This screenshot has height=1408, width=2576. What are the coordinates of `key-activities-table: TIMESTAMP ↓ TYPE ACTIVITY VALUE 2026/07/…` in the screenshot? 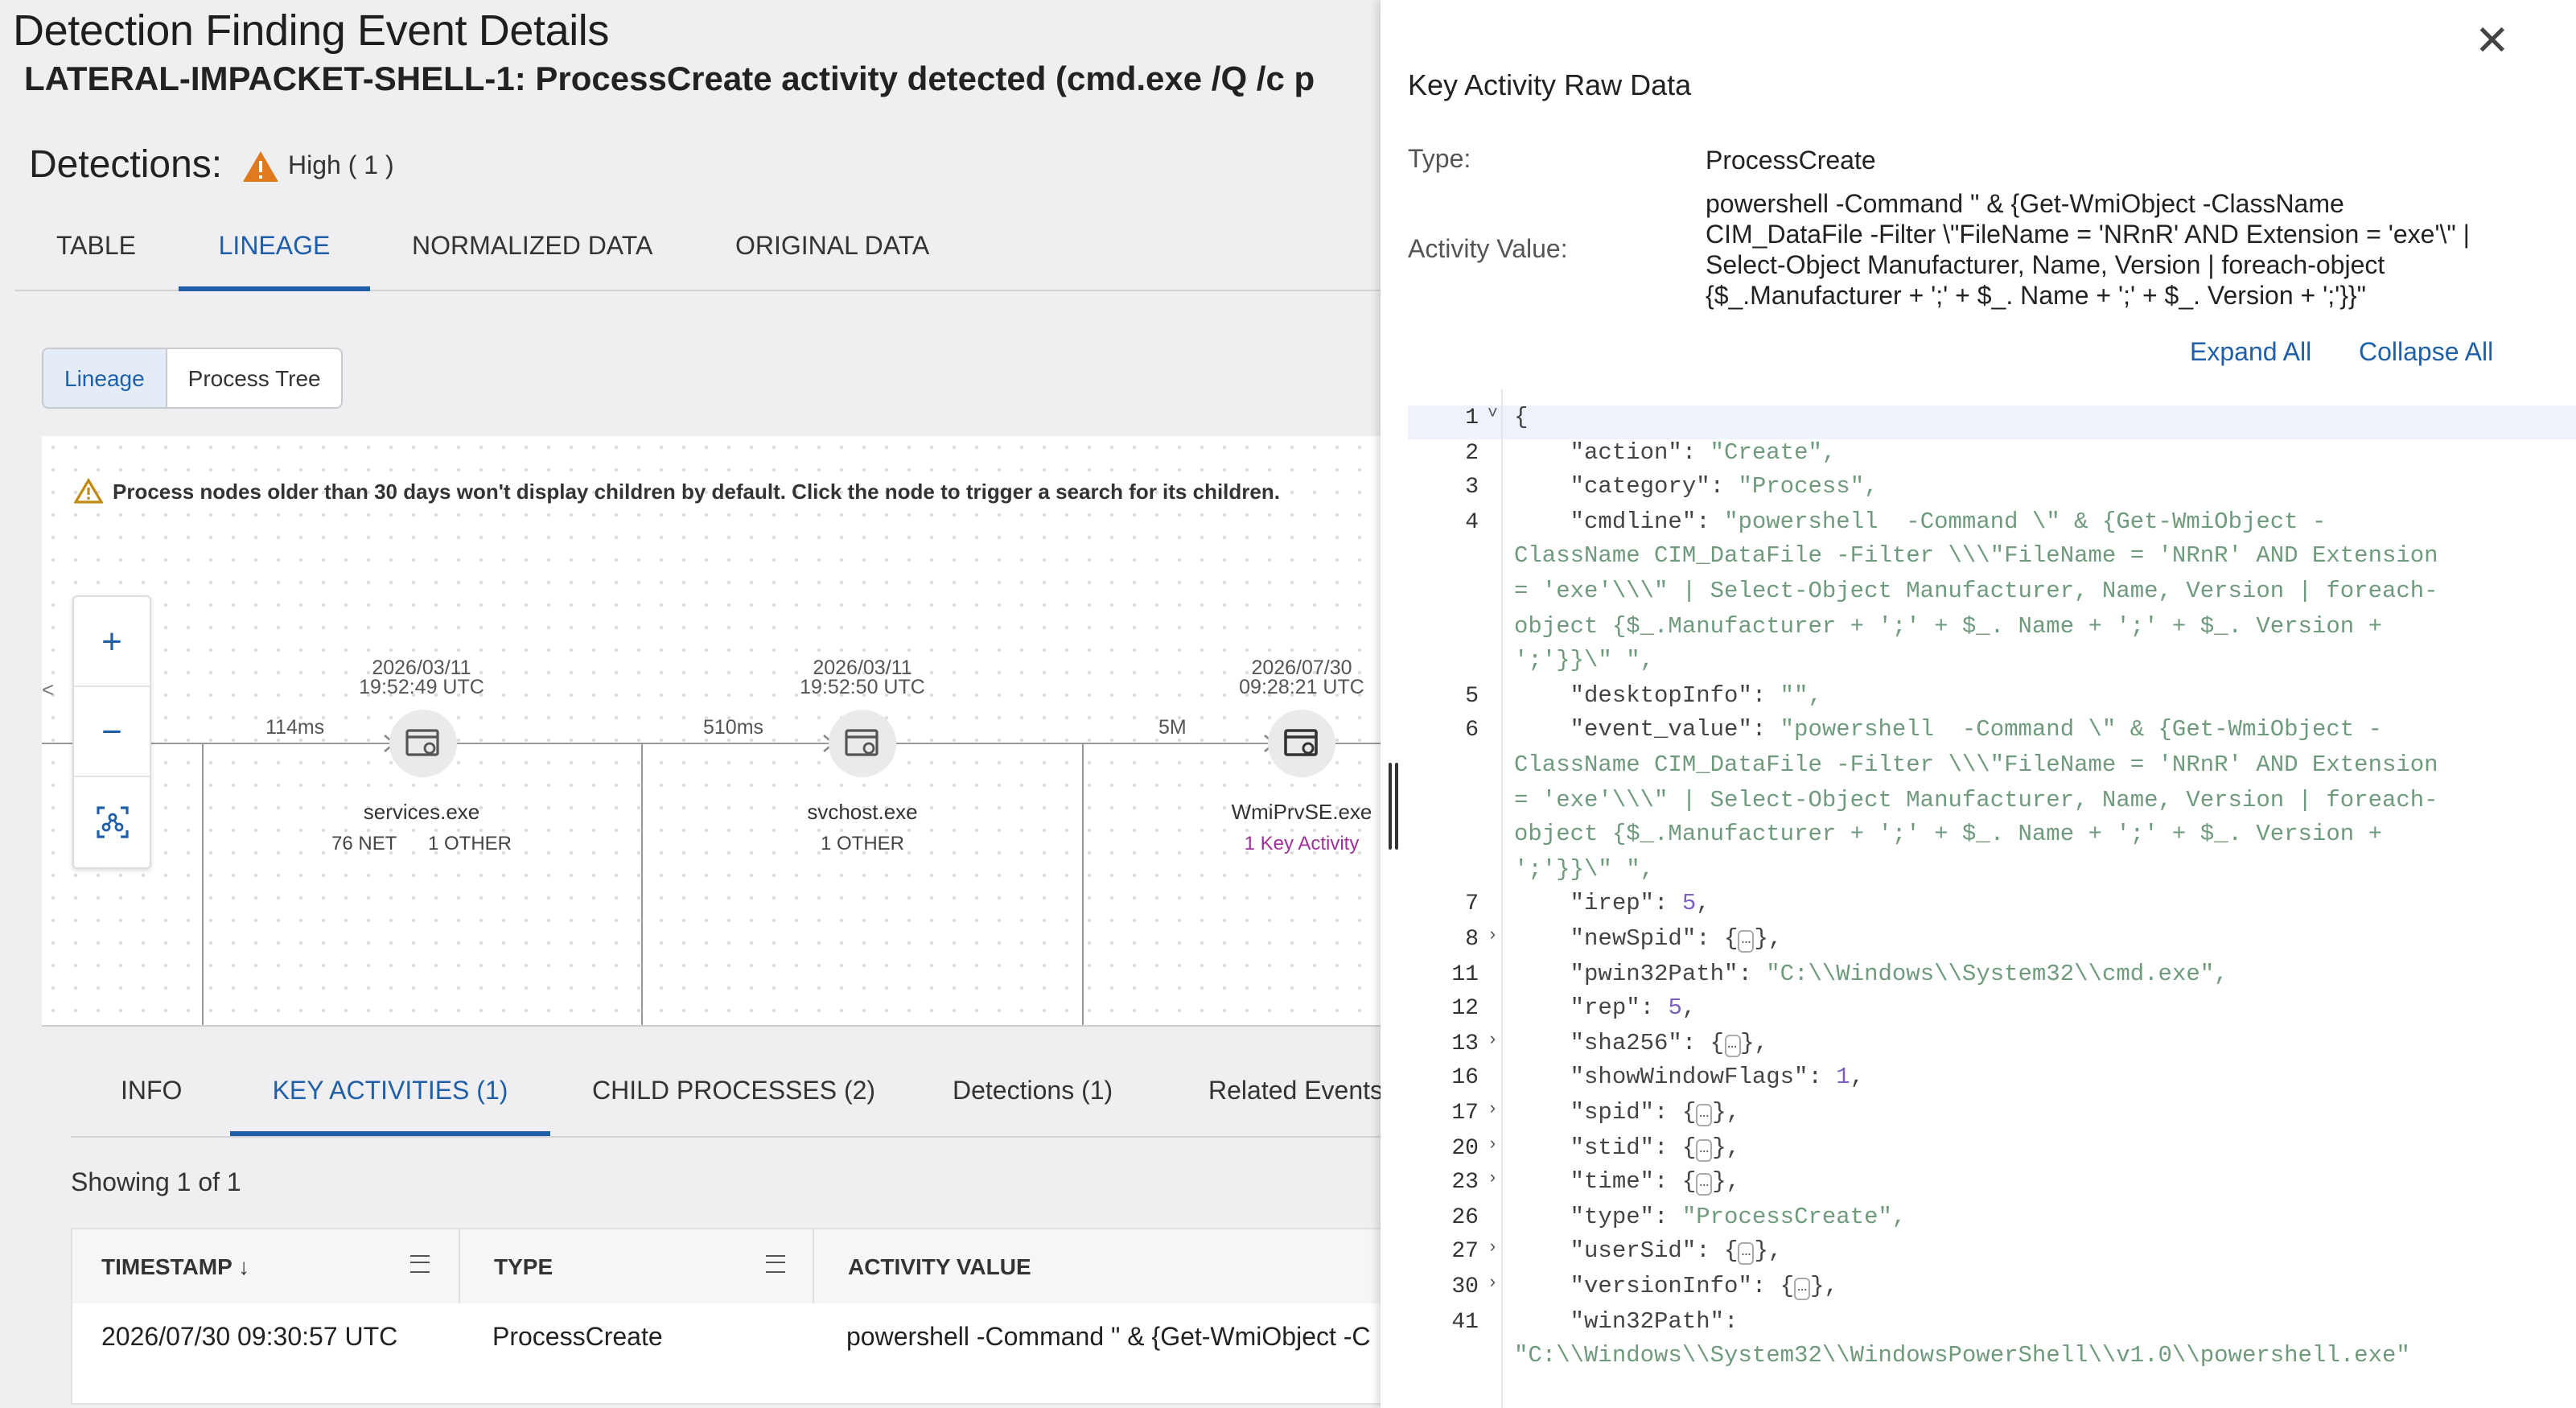 It's located at (740, 1316).